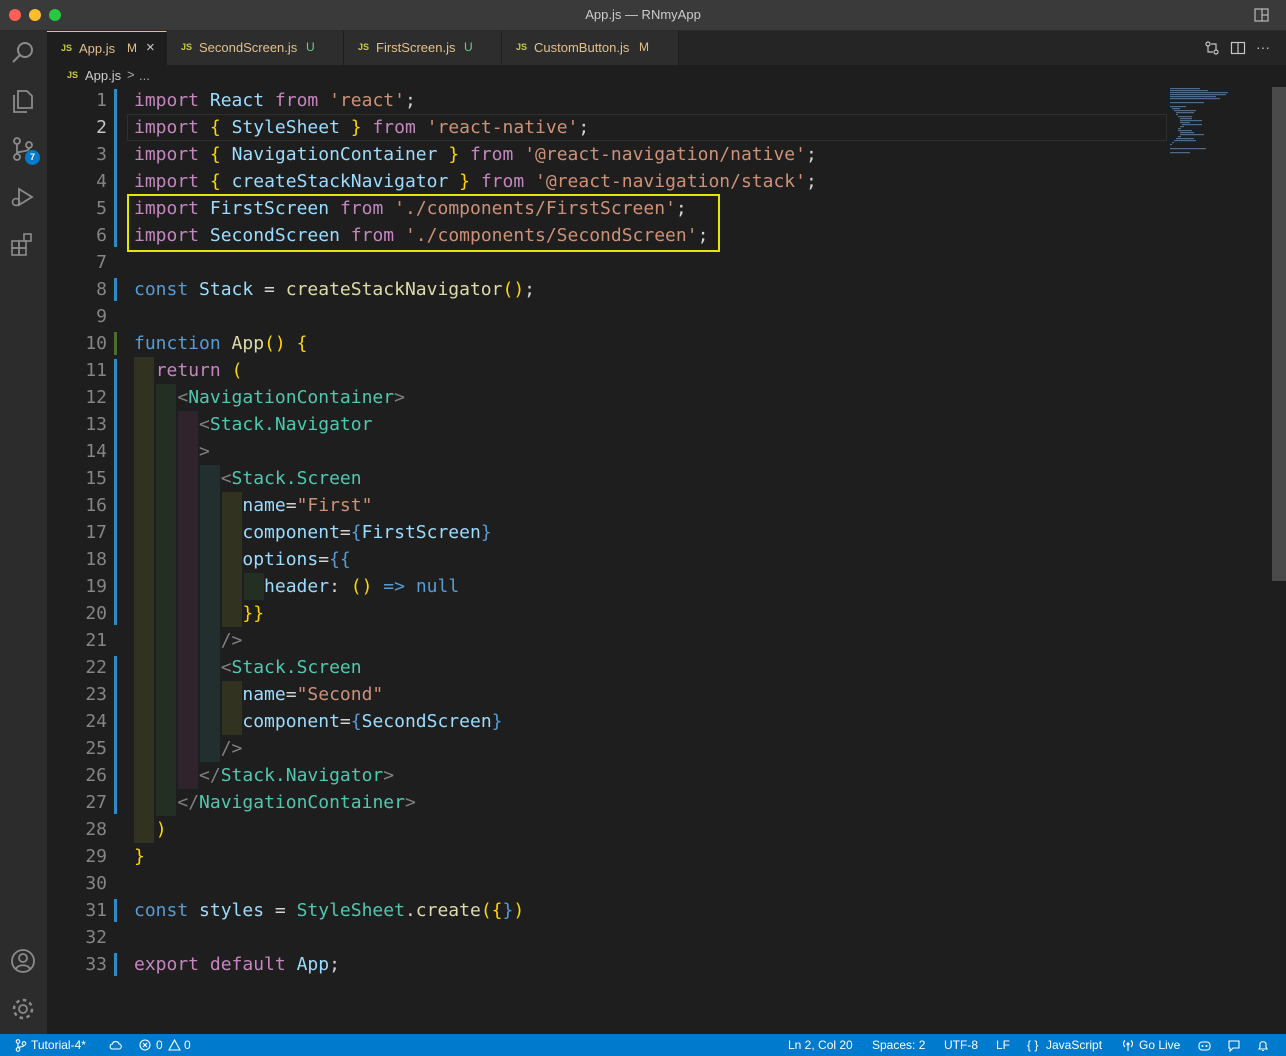 The height and width of the screenshot is (1056, 1286). I want to click on line-number: 20, so click(96, 613).